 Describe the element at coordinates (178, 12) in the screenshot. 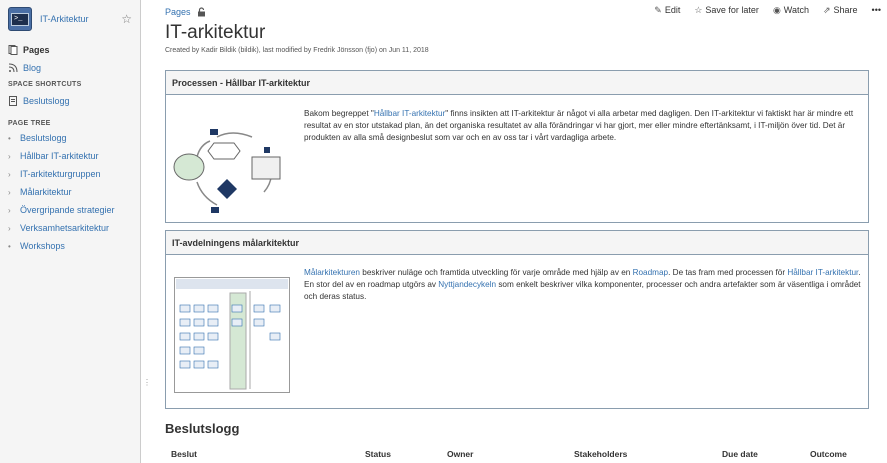

I see `breadcrumb-pages: Pages` at that location.